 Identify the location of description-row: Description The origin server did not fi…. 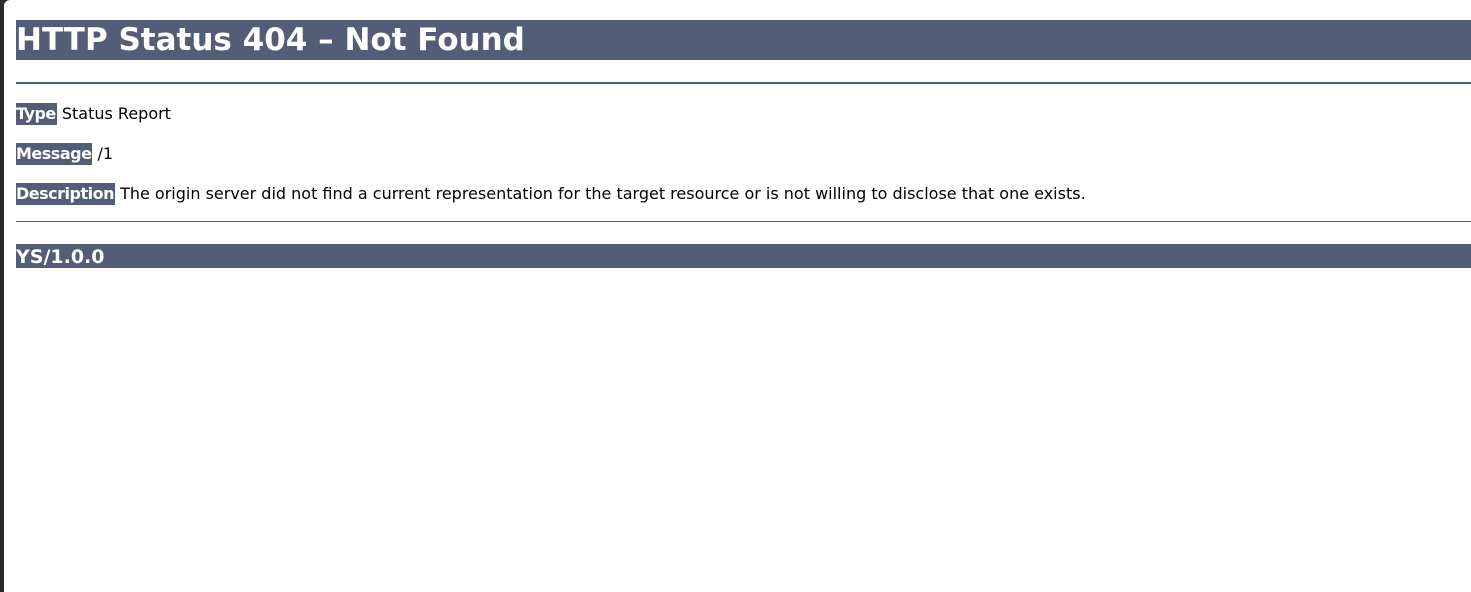
(551, 194).